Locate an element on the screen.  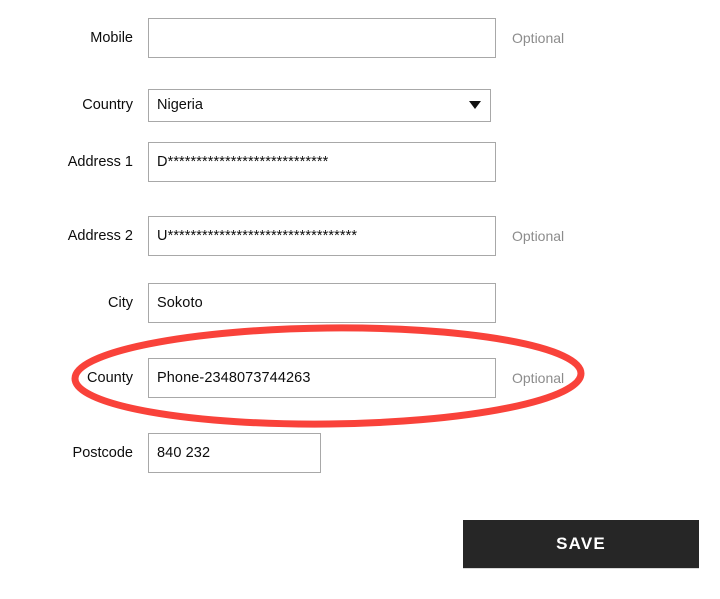
field-wrap-country: Nigeria is located at coordinates (319, 105).